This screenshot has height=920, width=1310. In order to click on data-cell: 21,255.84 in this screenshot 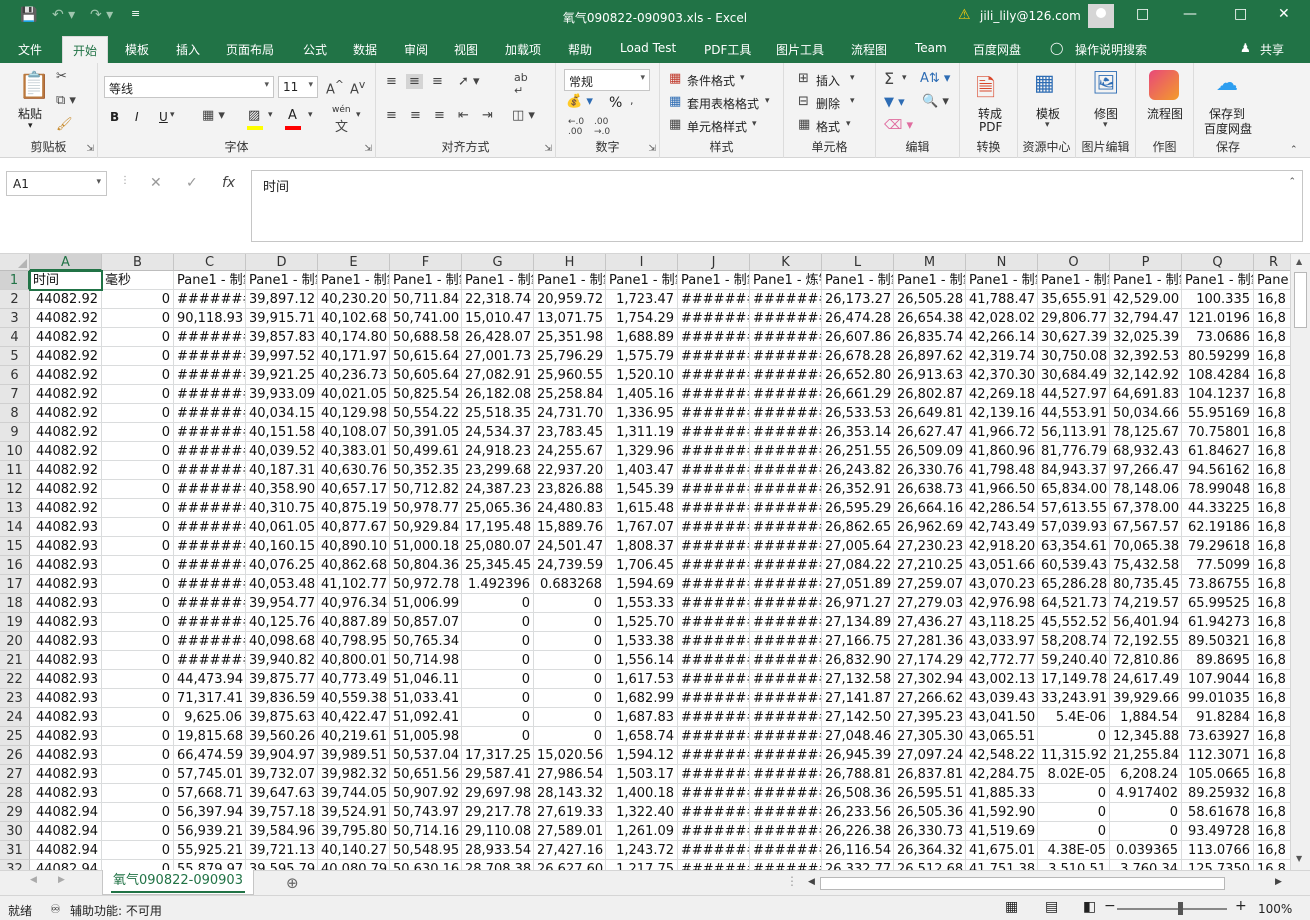, I will do `click(1146, 755)`.